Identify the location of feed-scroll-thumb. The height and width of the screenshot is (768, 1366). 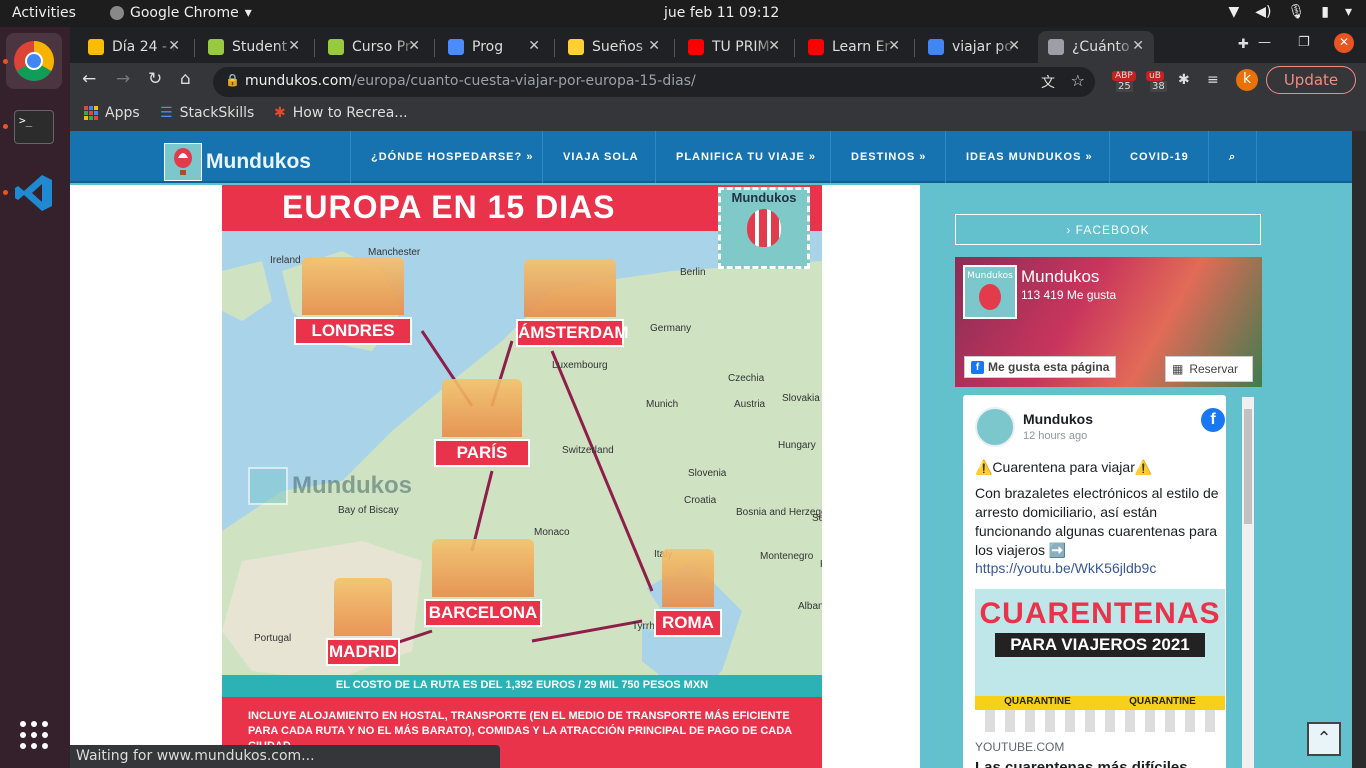
(1248, 466).